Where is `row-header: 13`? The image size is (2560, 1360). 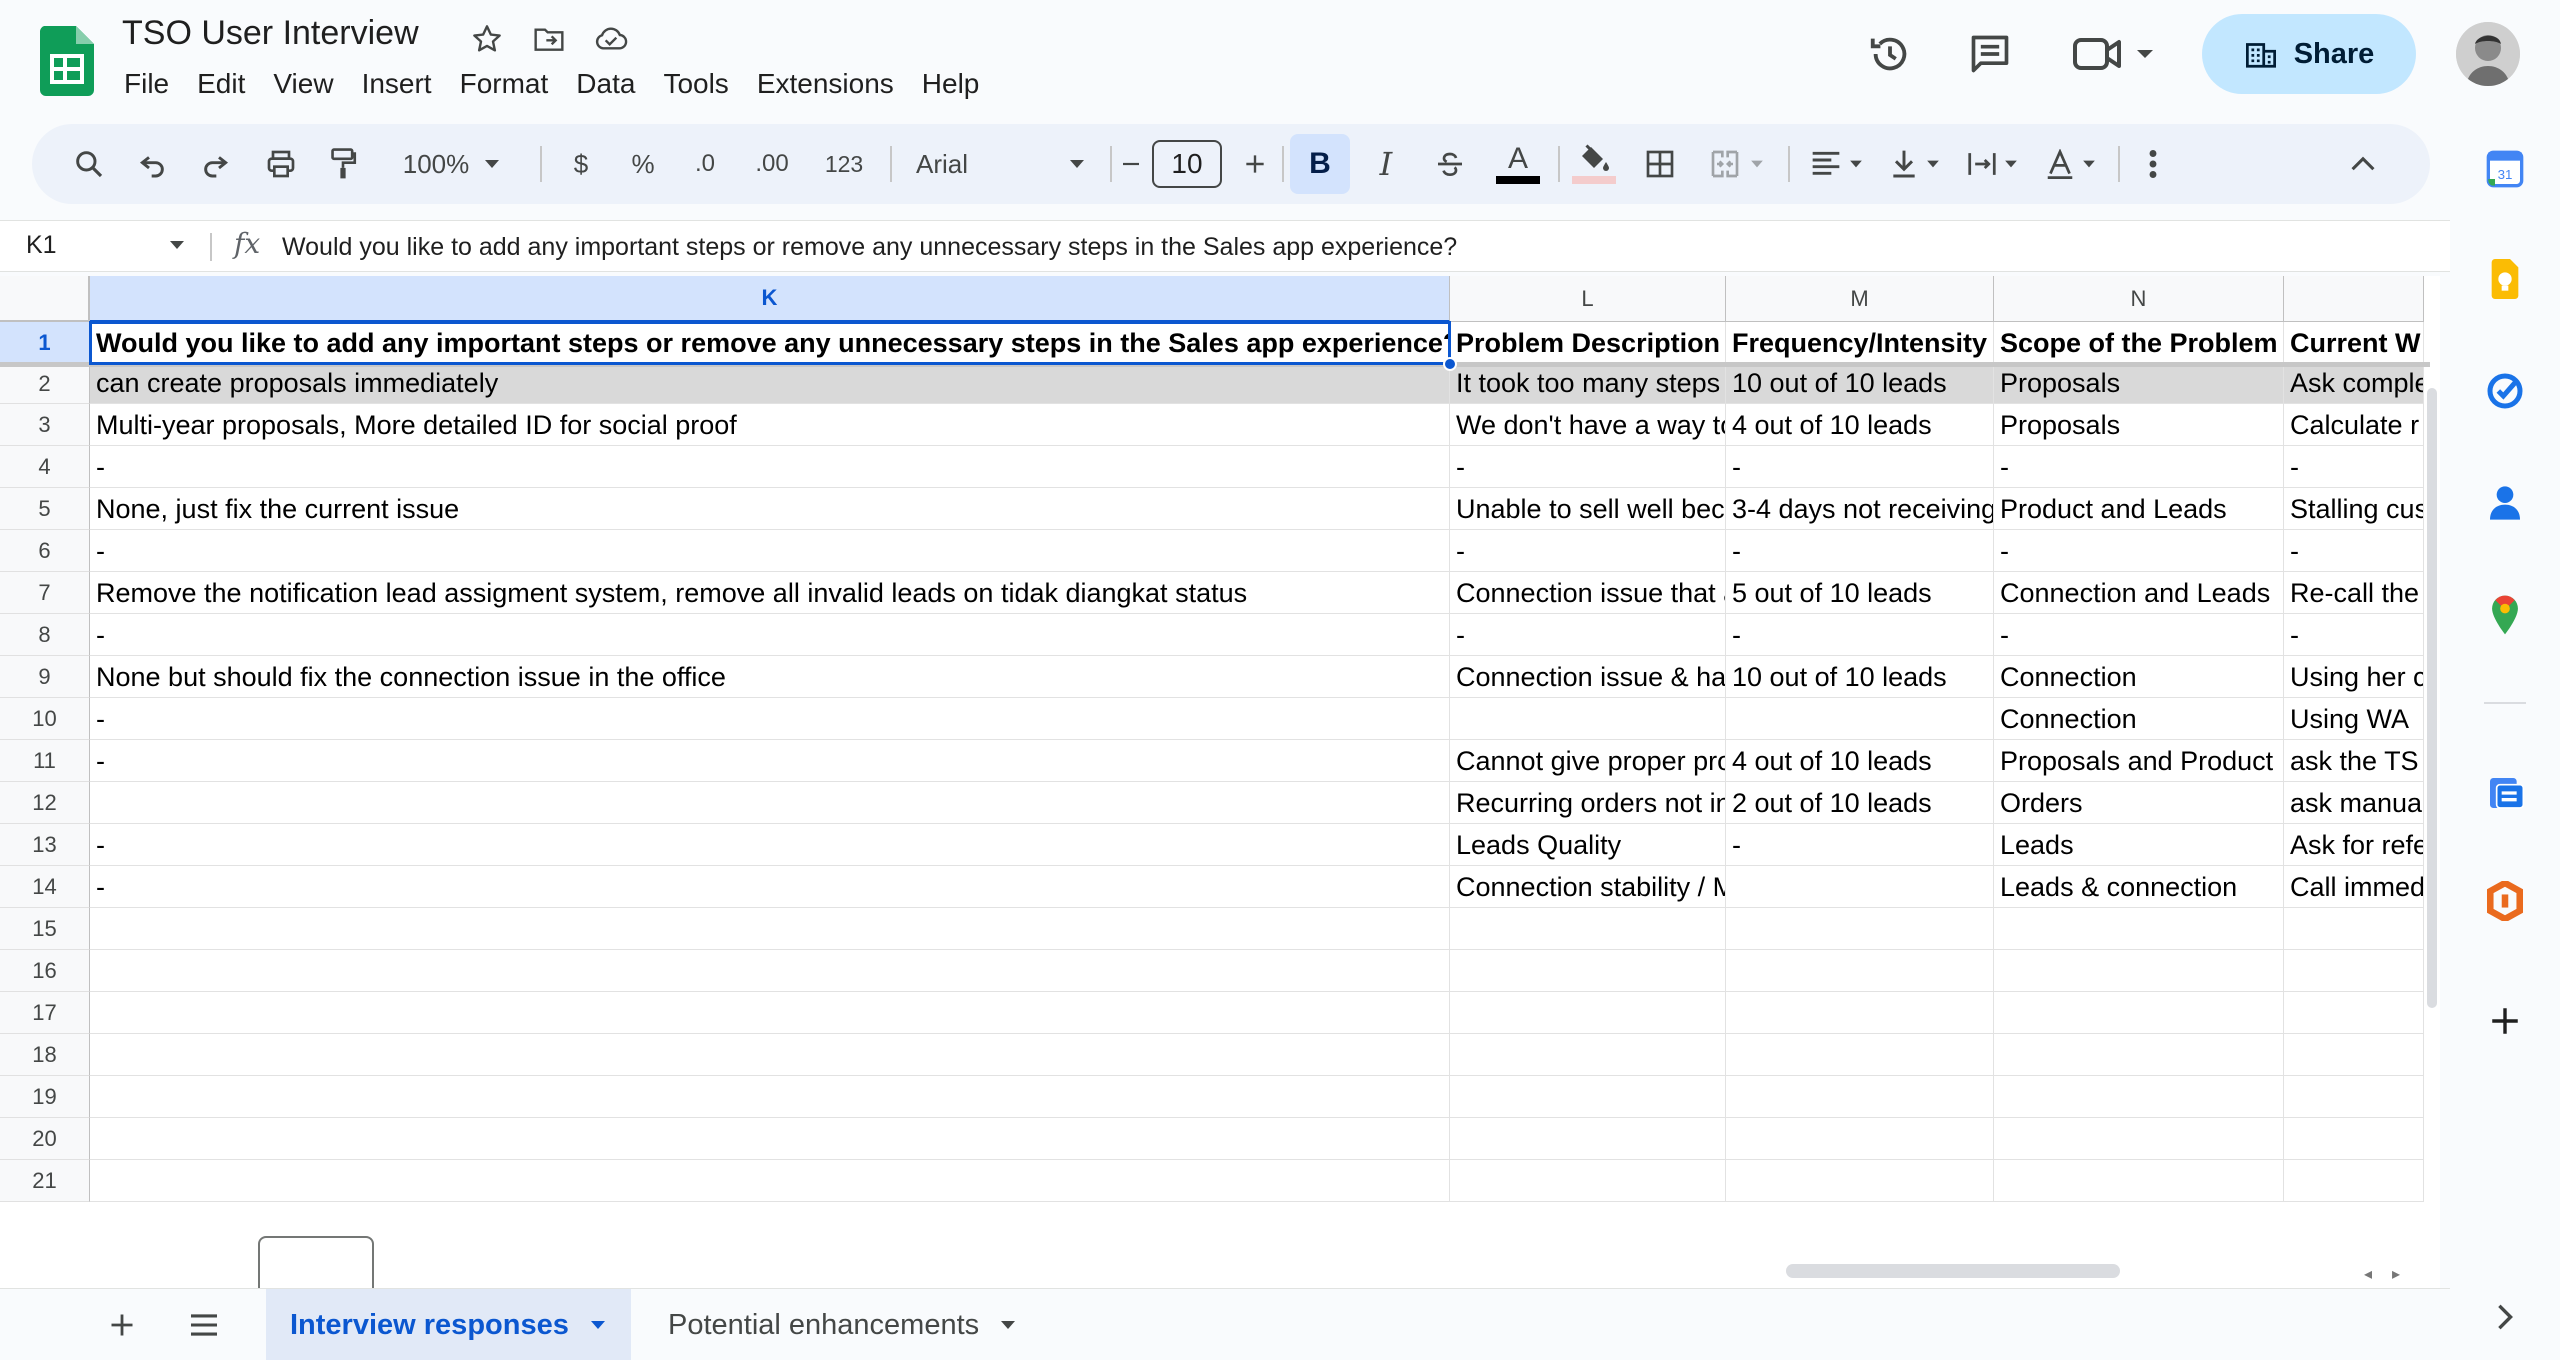
row-header: 13 is located at coordinates (45, 845).